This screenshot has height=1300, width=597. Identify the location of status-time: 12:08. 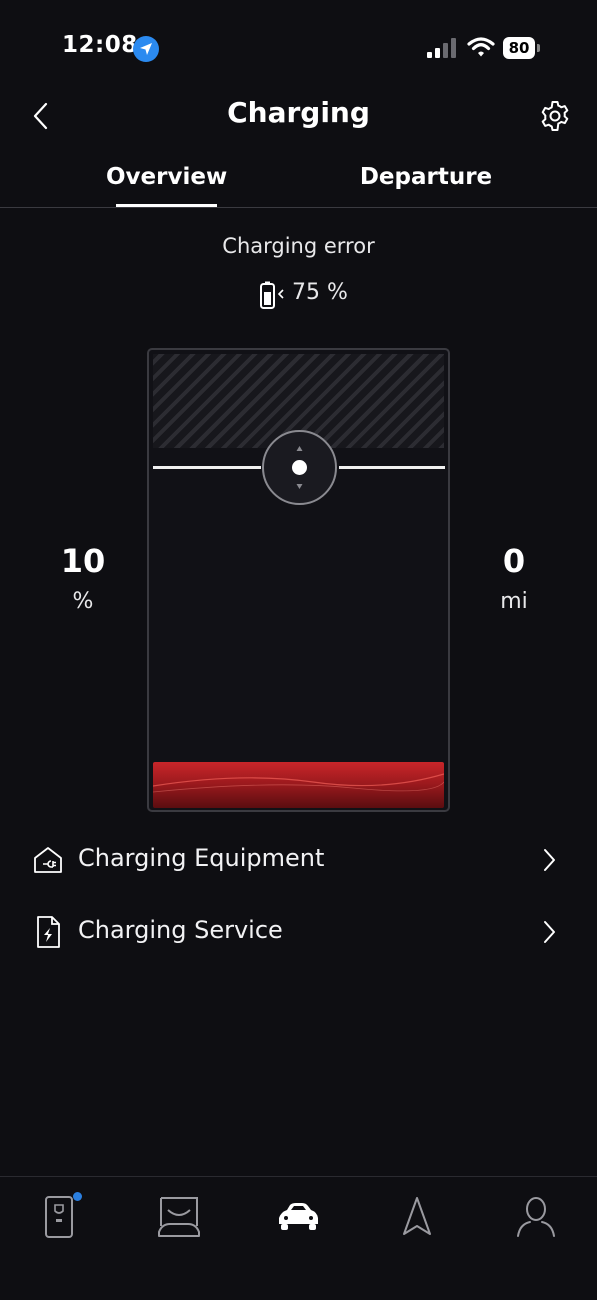
(100, 45).